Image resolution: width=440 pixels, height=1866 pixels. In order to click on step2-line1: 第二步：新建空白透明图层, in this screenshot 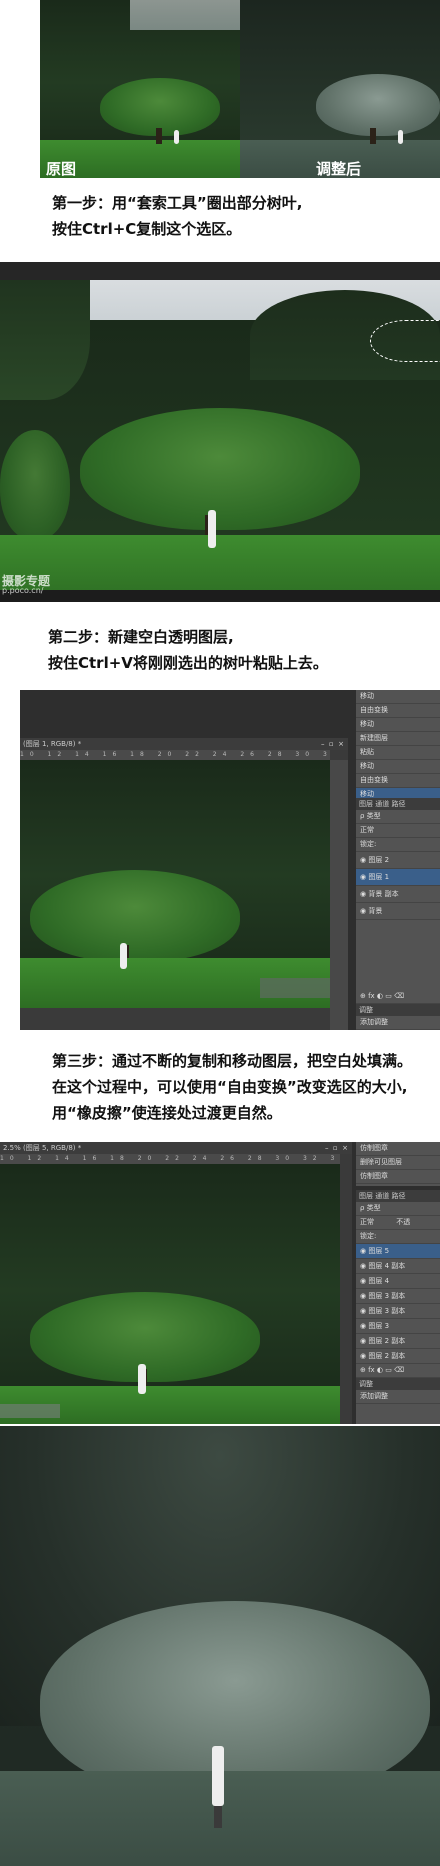, I will do `click(141, 637)`.